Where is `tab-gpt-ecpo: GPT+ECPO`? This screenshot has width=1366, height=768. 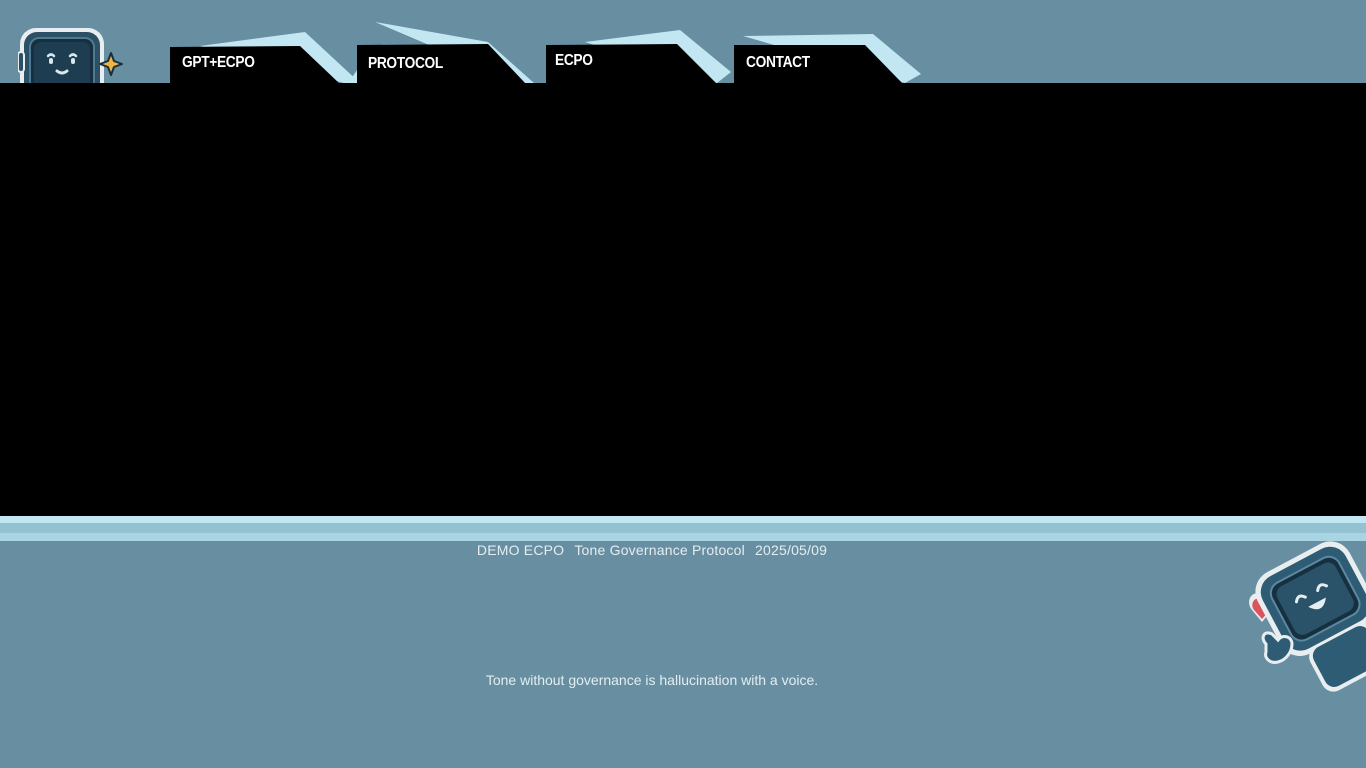 tab-gpt-ecpo: GPT+ECPO is located at coordinates (265, 52).